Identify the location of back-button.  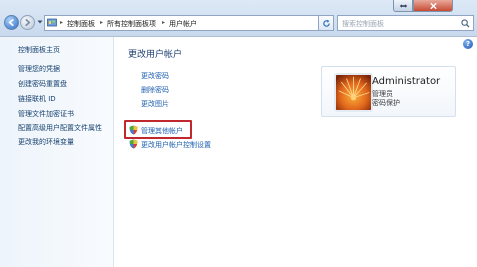
(11, 22).